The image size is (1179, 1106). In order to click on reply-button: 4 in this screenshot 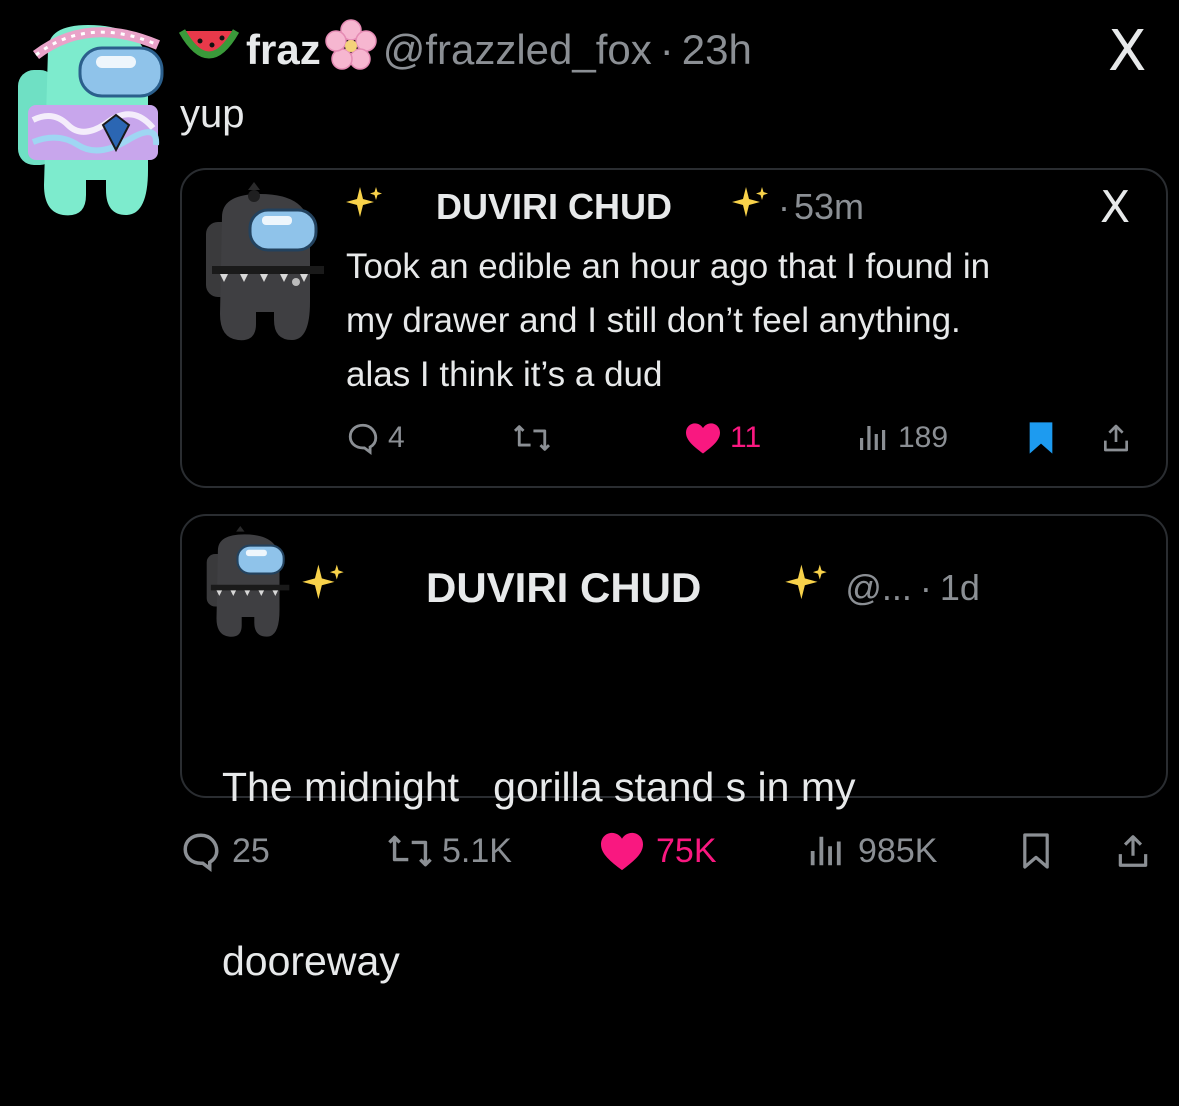, I will do `click(375, 438)`.